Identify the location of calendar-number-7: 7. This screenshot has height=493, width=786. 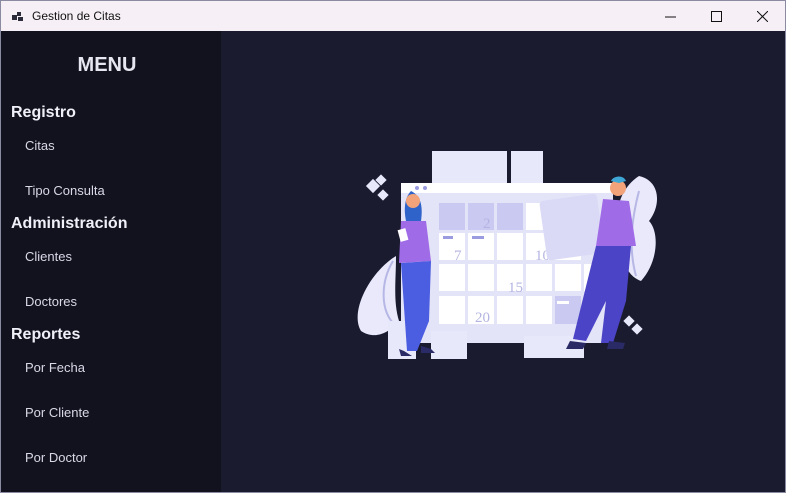
(458, 256).